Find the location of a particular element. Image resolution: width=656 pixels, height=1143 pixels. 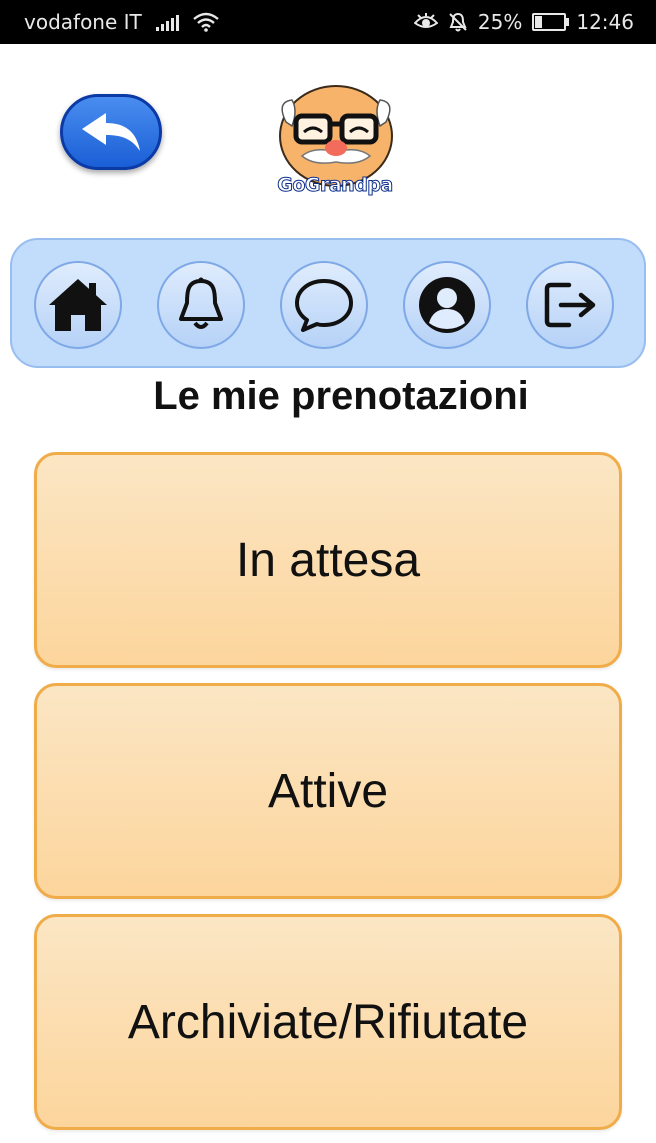

carrier-name: vodafone IT is located at coordinates (83, 22).